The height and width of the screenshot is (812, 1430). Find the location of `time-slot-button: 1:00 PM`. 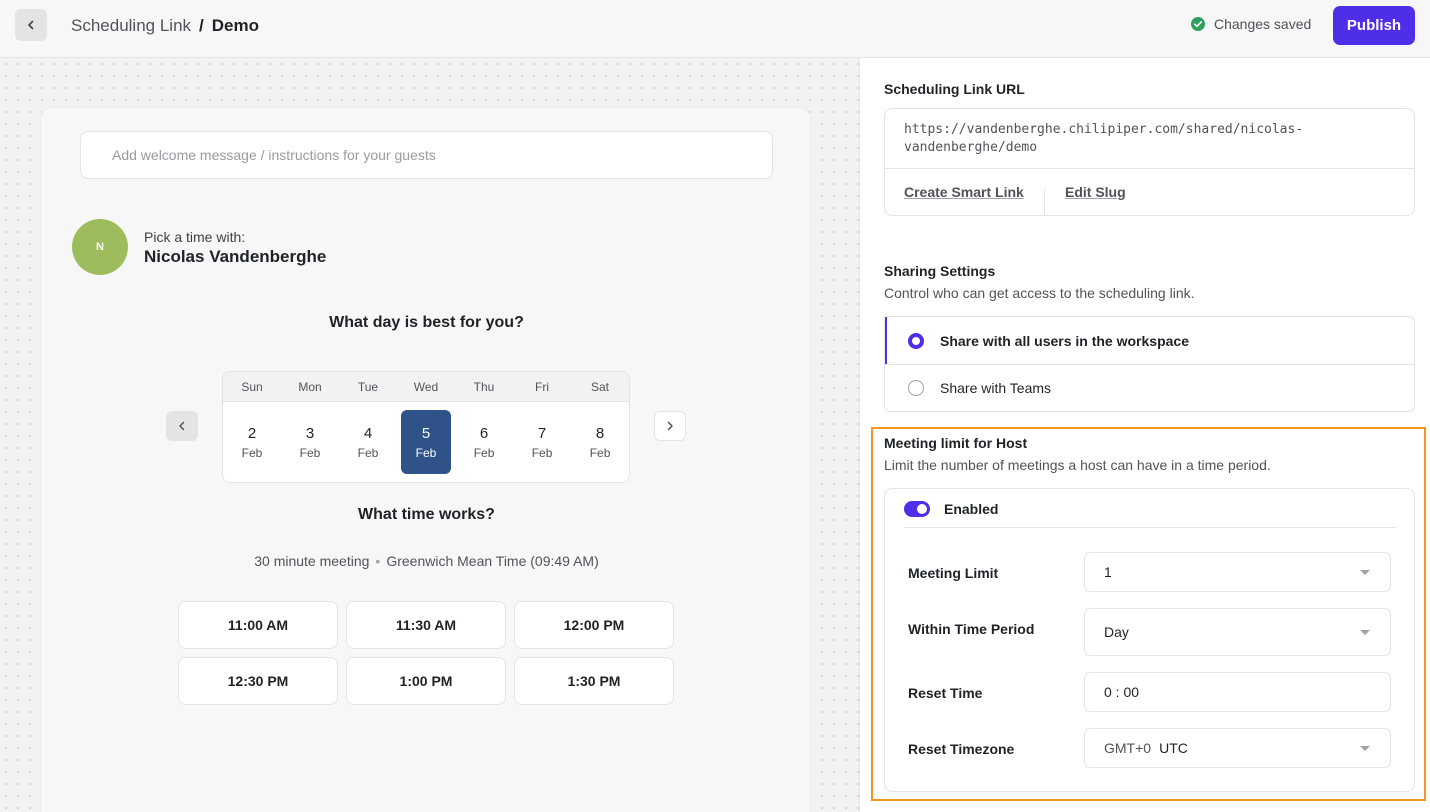

time-slot-button: 1:00 PM is located at coordinates (426, 681).